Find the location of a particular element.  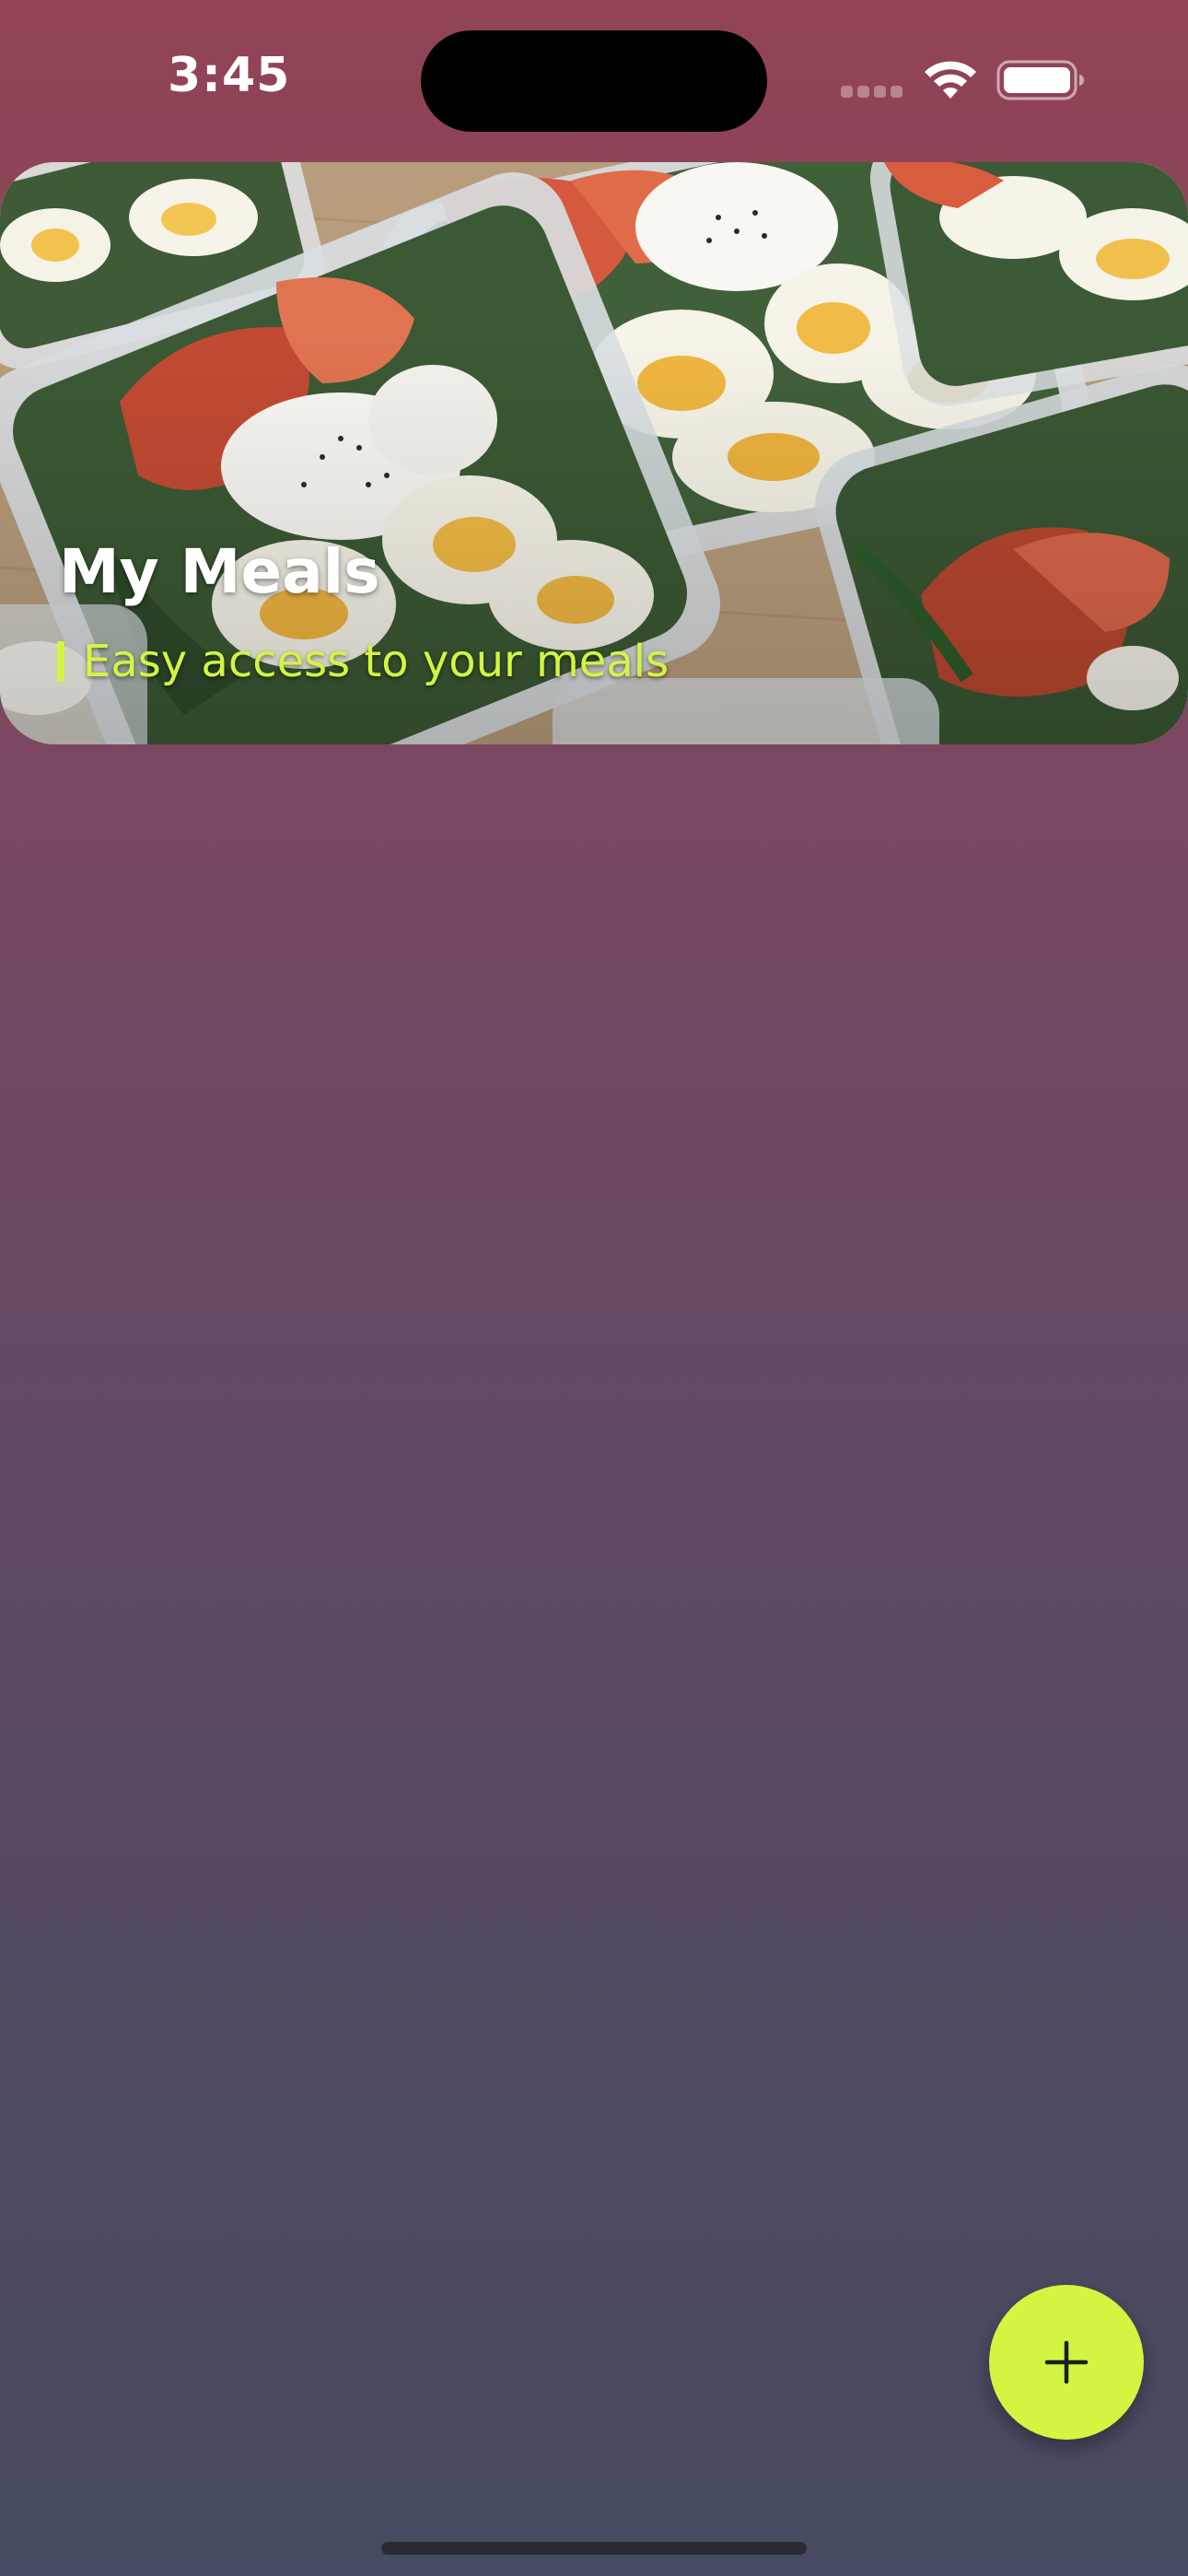

status-bar: 3:45 is located at coordinates (594, 78).